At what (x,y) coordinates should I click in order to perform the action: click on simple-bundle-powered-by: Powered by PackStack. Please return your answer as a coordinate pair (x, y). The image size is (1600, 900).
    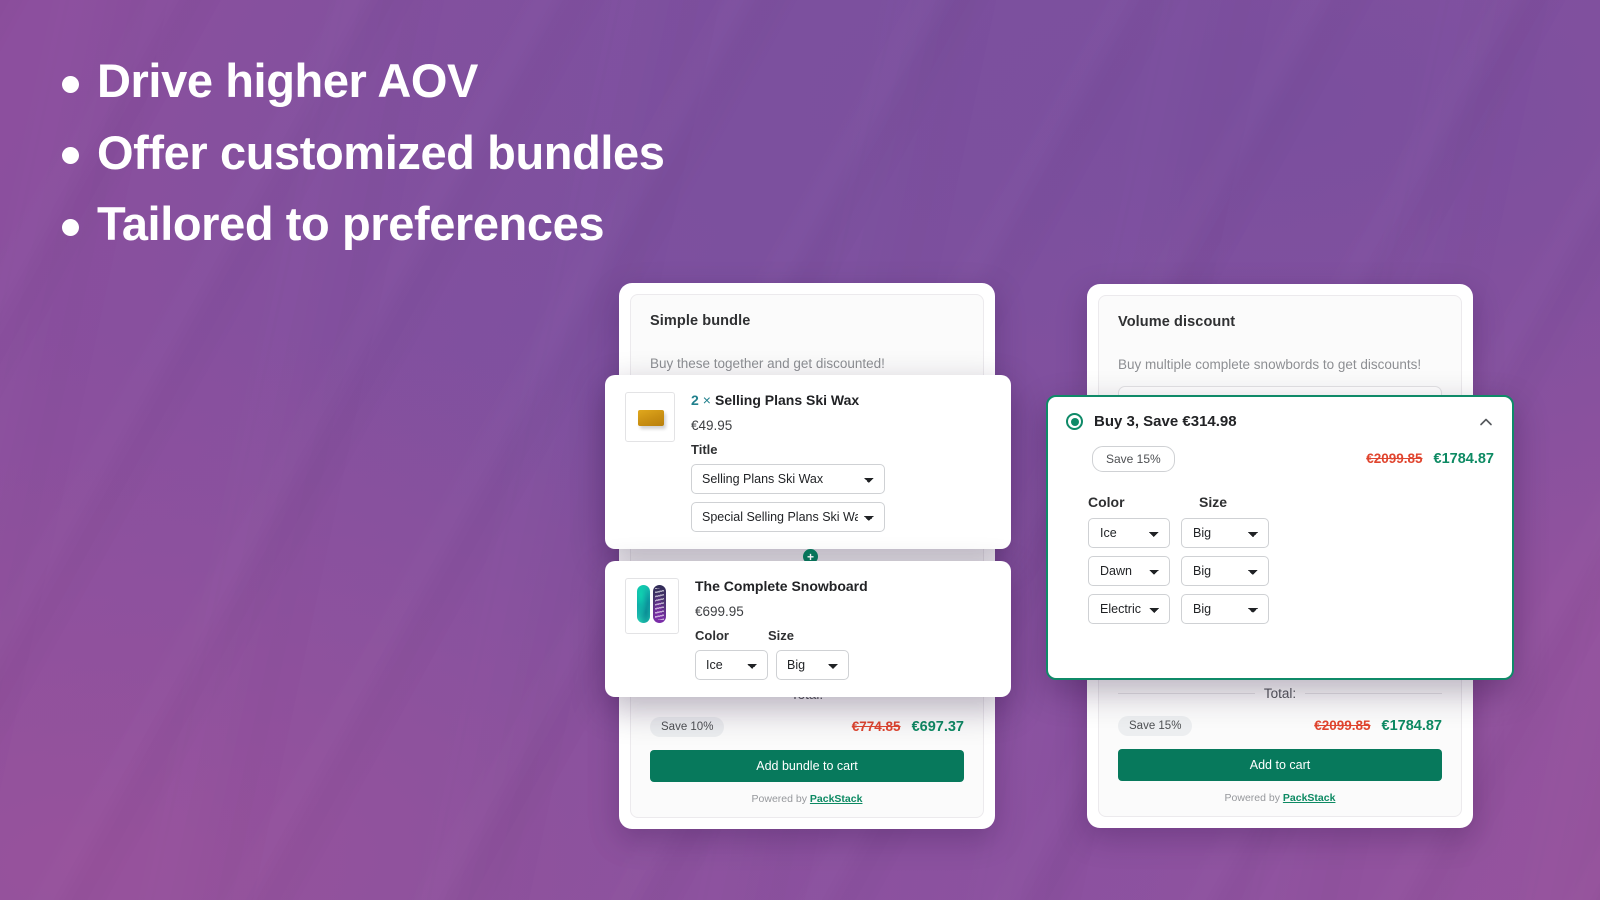
    Looking at the image, I should click on (807, 799).